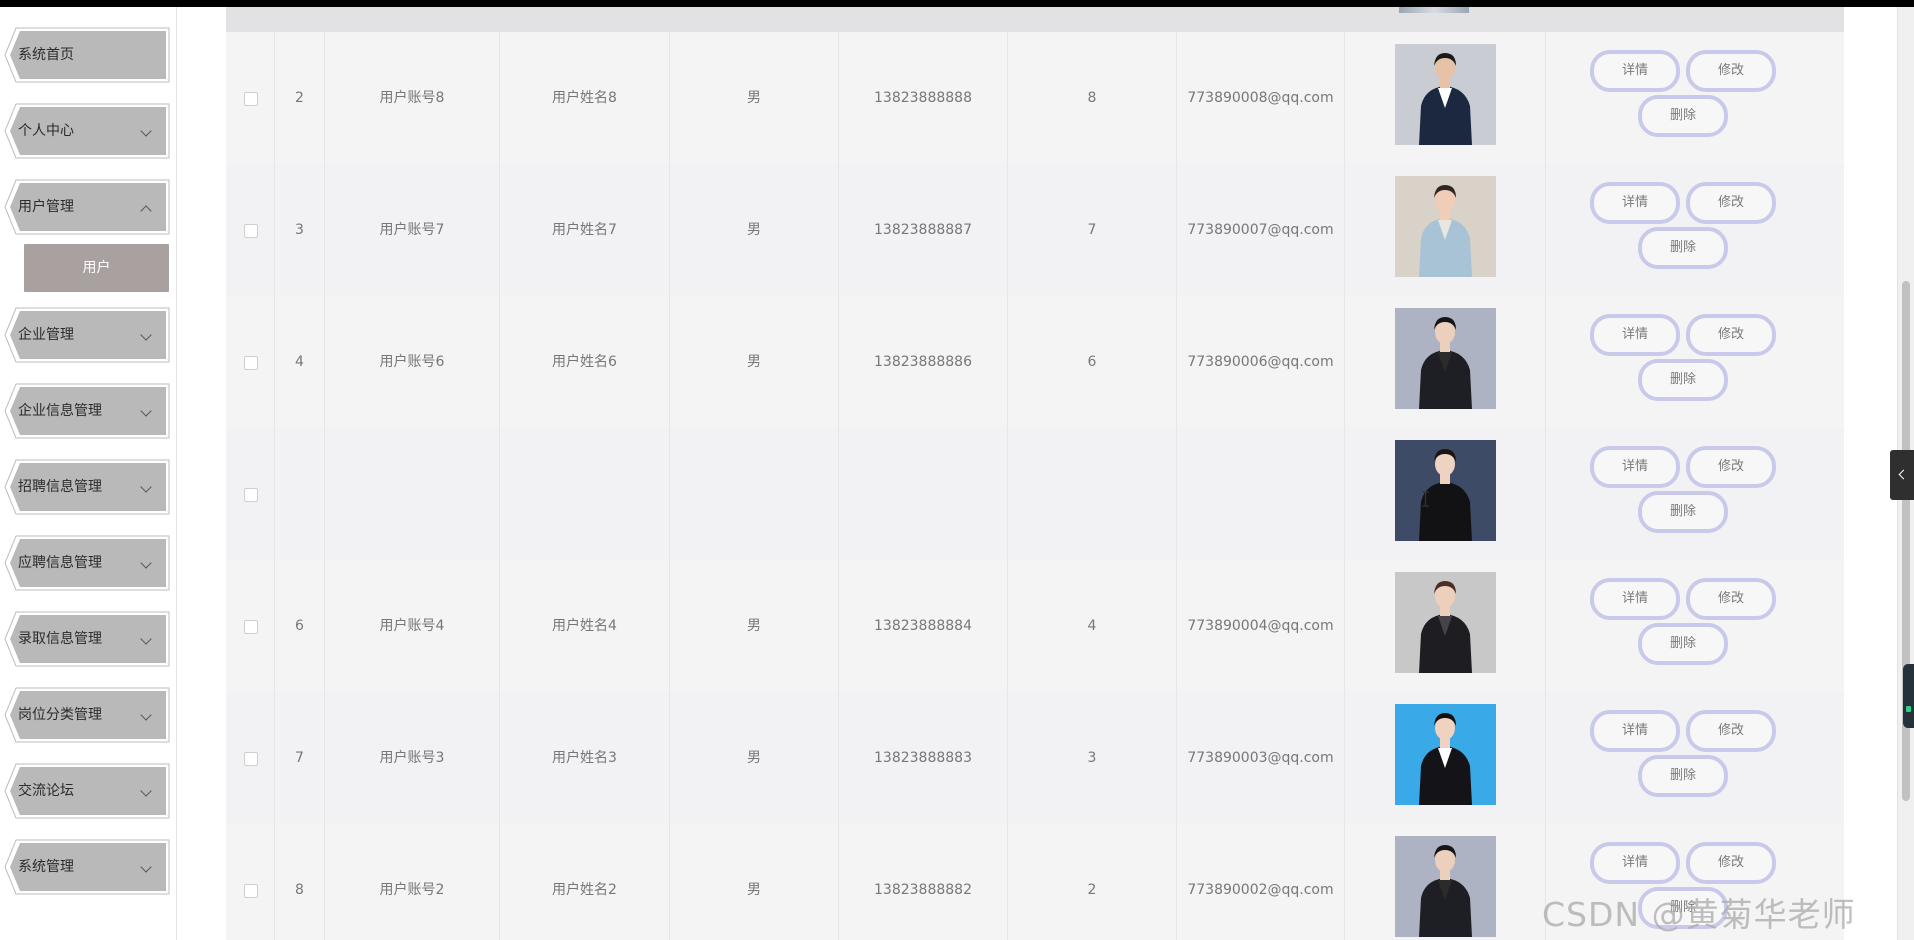 This screenshot has height=940, width=1914. Describe the element at coordinates (1261, 882) in the screenshot. I see `cell-email: 773890002@qq.com` at that location.